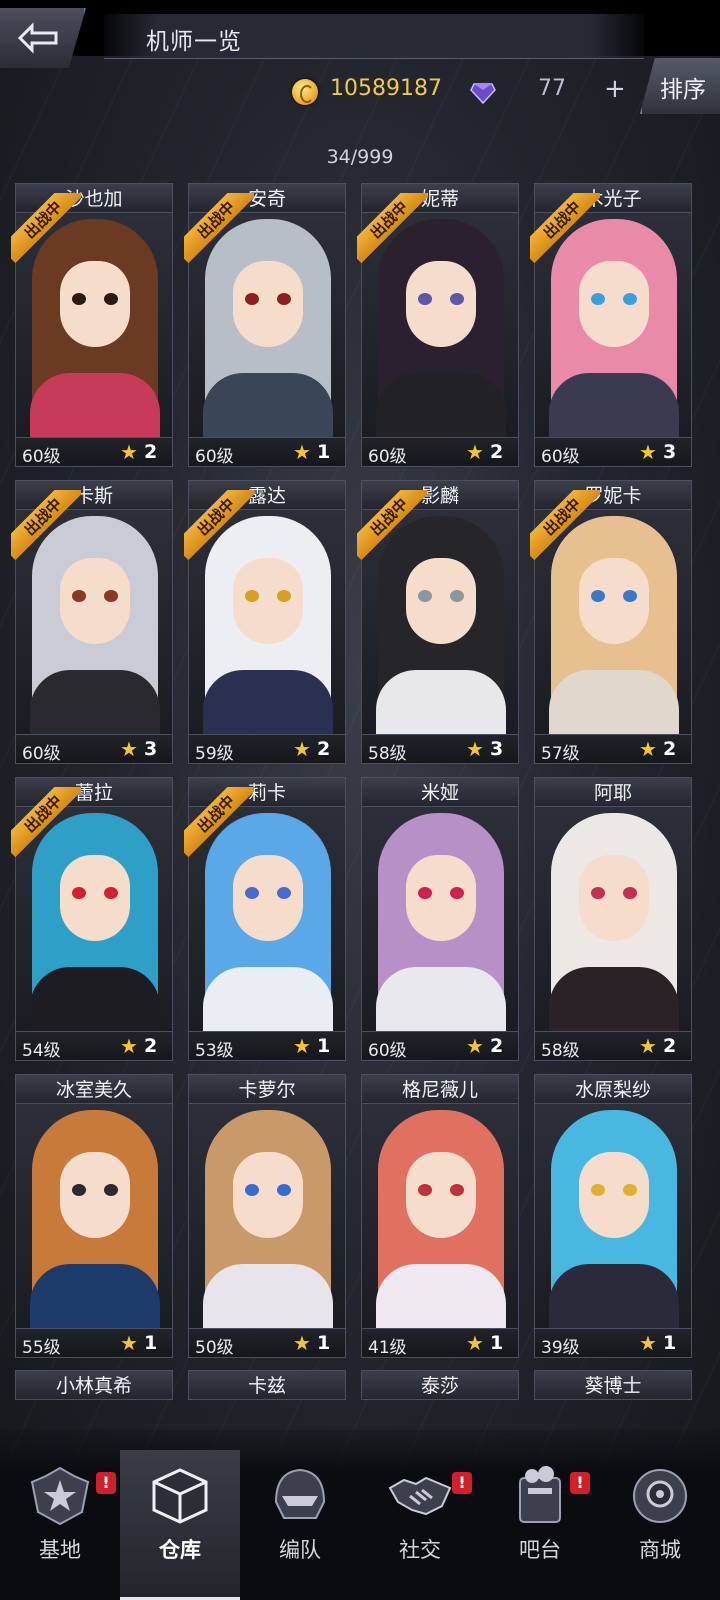  What do you see at coordinates (265, 919) in the screenshot?
I see `pilot-card: 莉卡 53级 ★ 1 出战中` at bounding box center [265, 919].